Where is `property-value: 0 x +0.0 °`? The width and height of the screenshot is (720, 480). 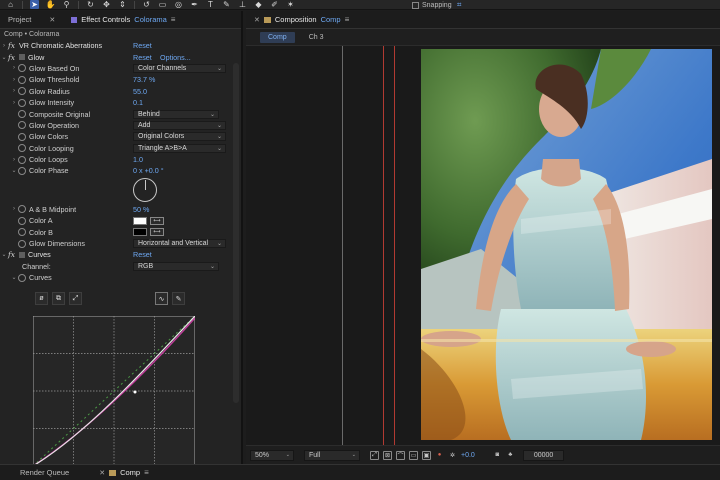
property-value: 0 x +0.0 ° is located at coordinates (148, 170).